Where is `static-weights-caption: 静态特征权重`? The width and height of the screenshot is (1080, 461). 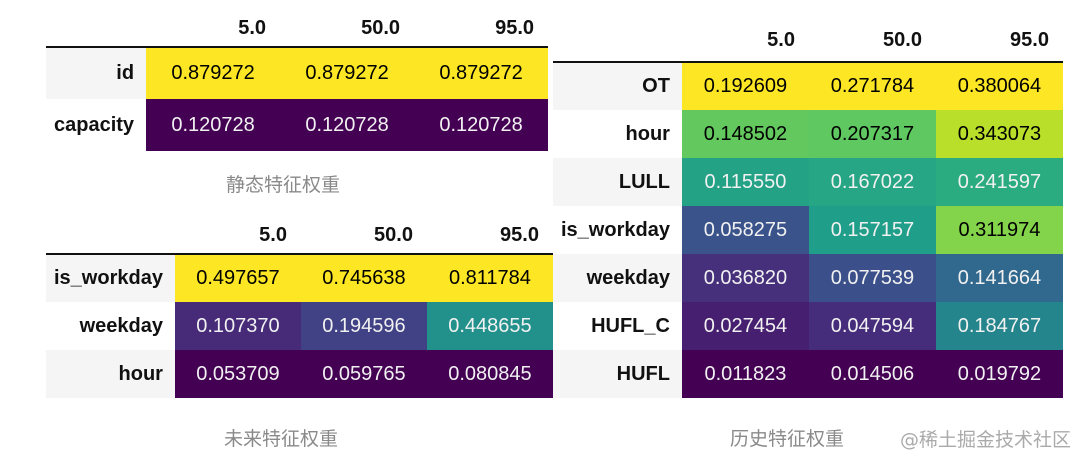
static-weights-caption: 静态特征权重 is located at coordinates (283, 185).